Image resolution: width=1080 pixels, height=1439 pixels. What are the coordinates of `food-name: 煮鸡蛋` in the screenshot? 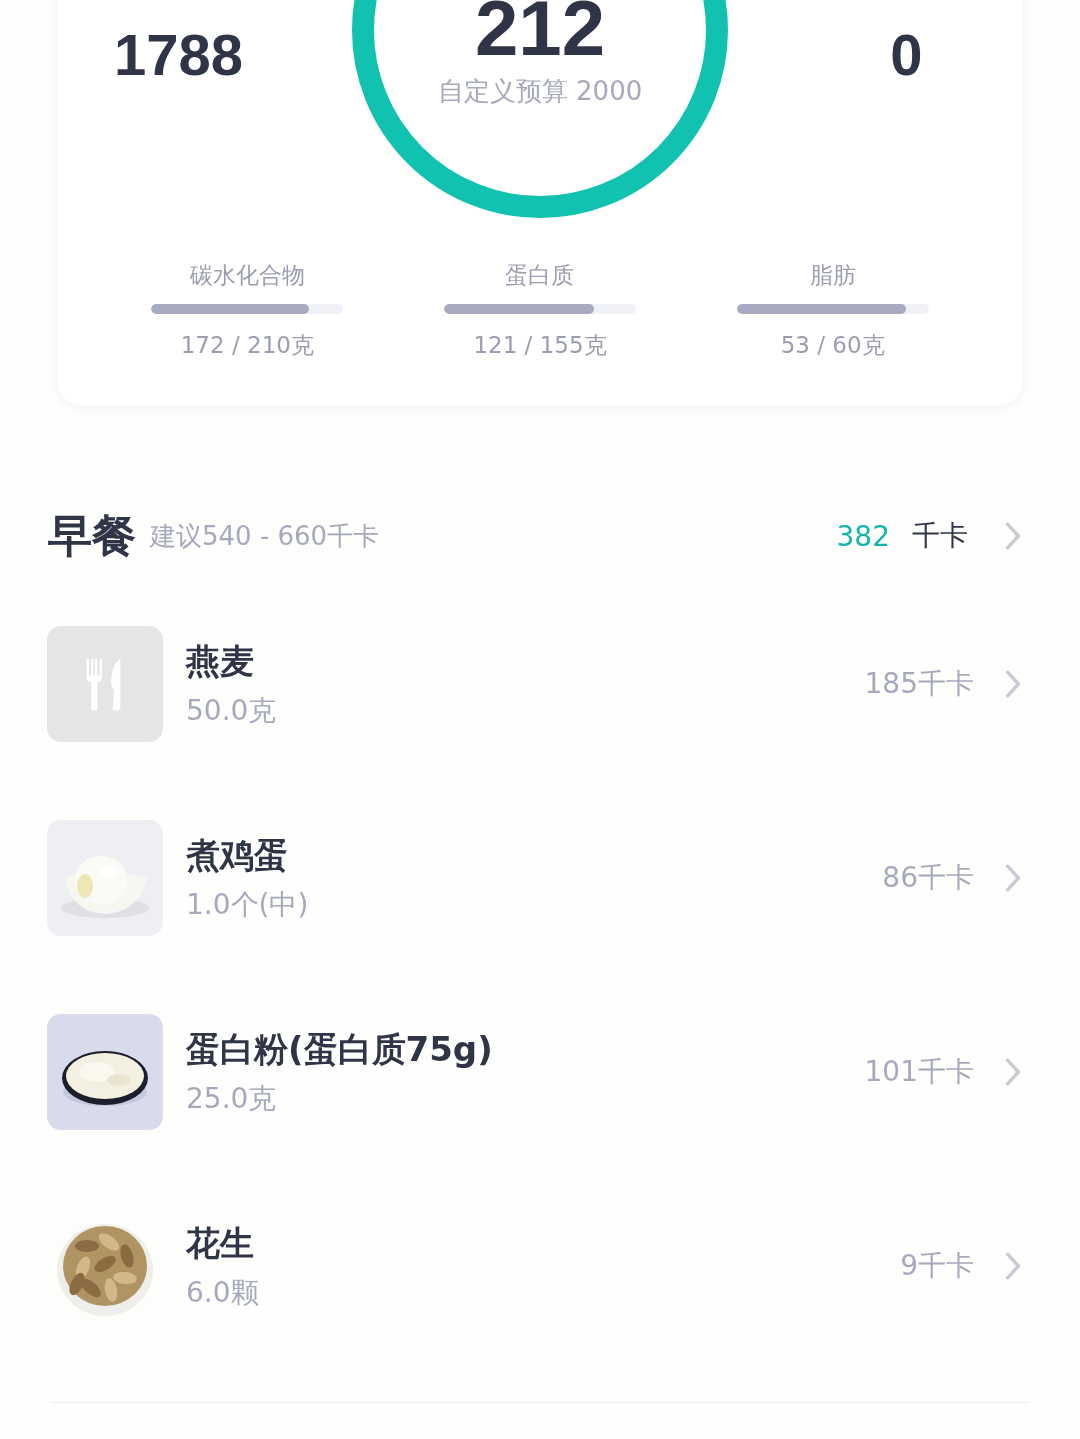 It's located at (237, 855).